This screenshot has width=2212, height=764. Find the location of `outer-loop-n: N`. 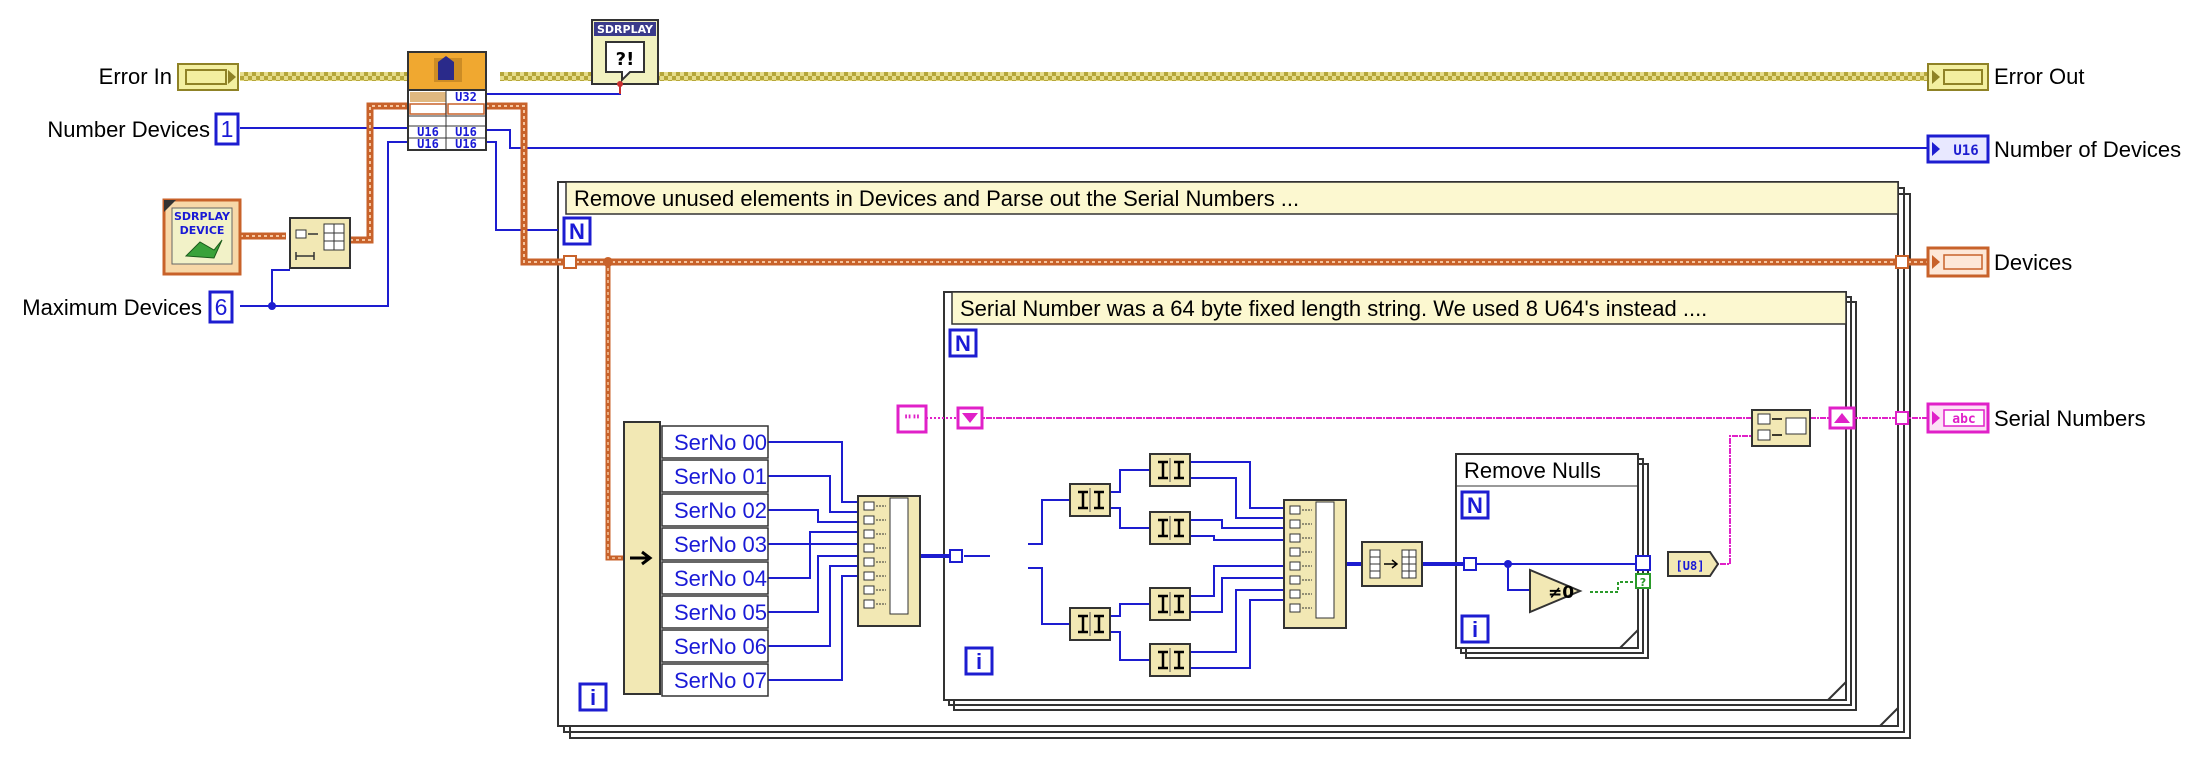

outer-loop-n: N is located at coordinates (577, 231).